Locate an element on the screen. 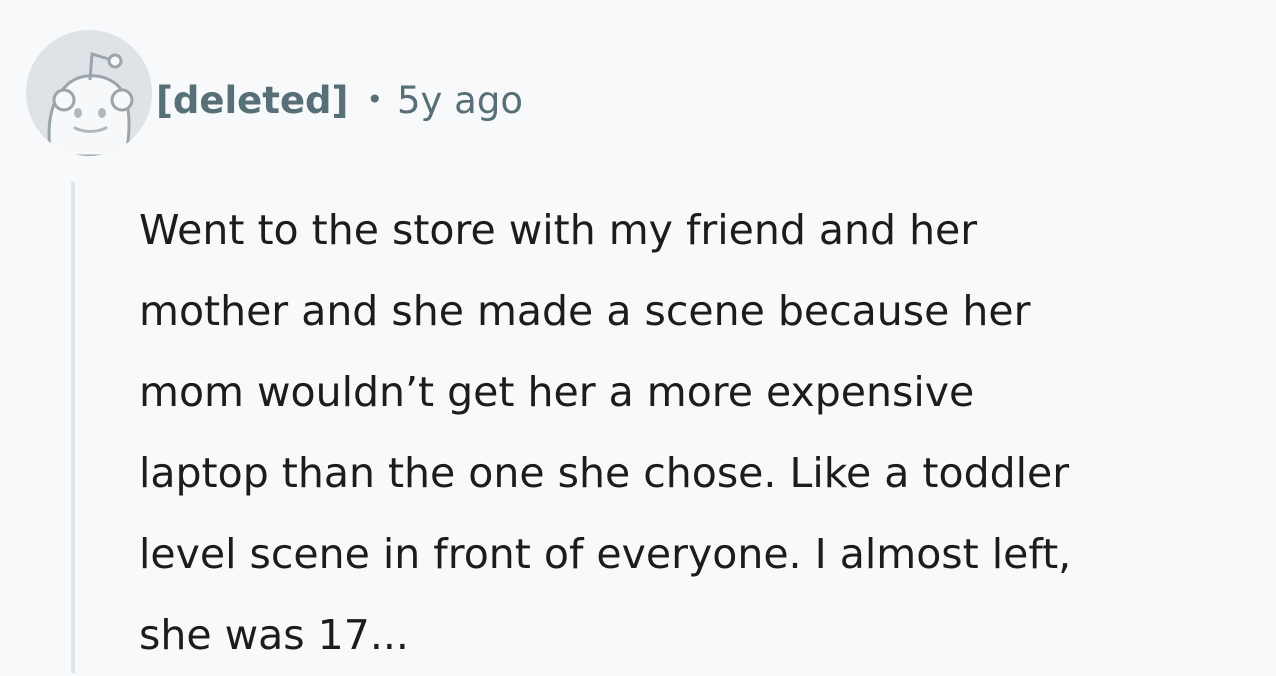  avatar is located at coordinates (89, 93).